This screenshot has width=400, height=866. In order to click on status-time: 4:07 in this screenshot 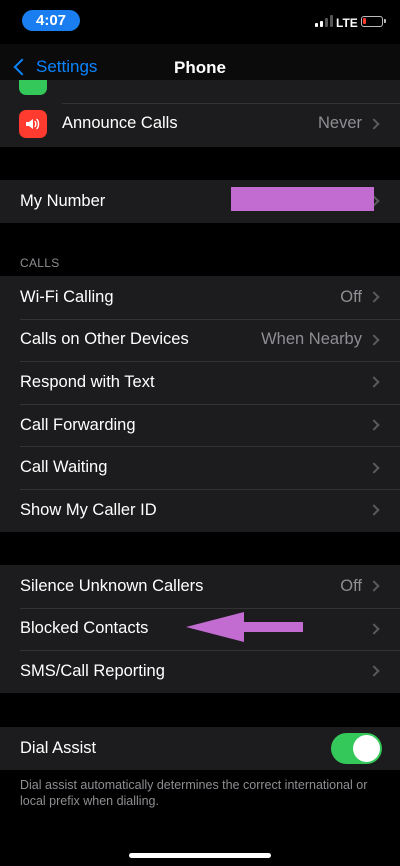, I will do `click(51, 20)`.